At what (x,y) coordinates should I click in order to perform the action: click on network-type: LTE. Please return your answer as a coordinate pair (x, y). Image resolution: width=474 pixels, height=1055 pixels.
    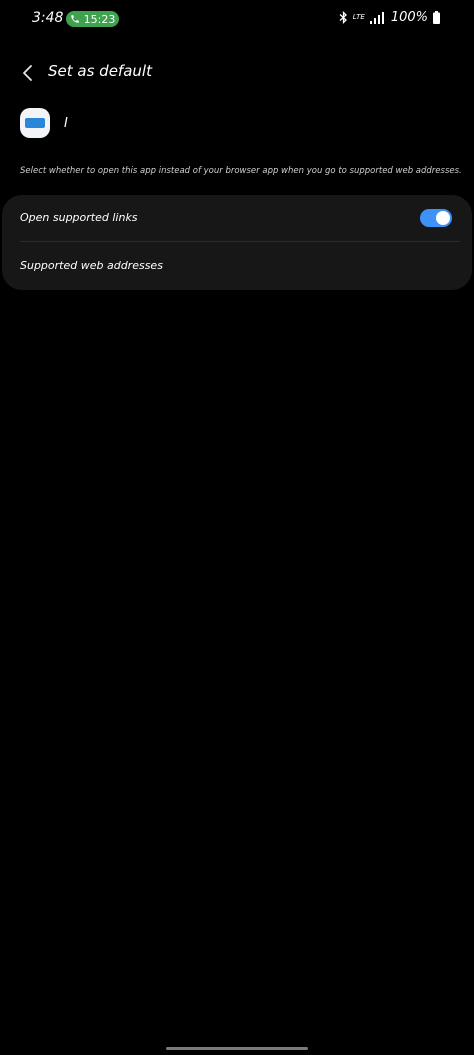
    Looking at the image, I should click on (358, 17).